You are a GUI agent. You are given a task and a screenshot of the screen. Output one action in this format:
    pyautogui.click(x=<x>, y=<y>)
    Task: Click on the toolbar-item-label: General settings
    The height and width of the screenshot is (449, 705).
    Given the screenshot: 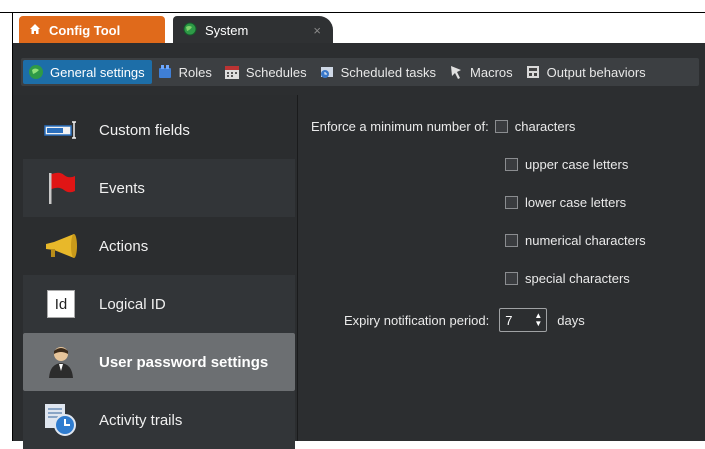 What is the action you would take?
    pyautogui.click(x=97, y=72)
    